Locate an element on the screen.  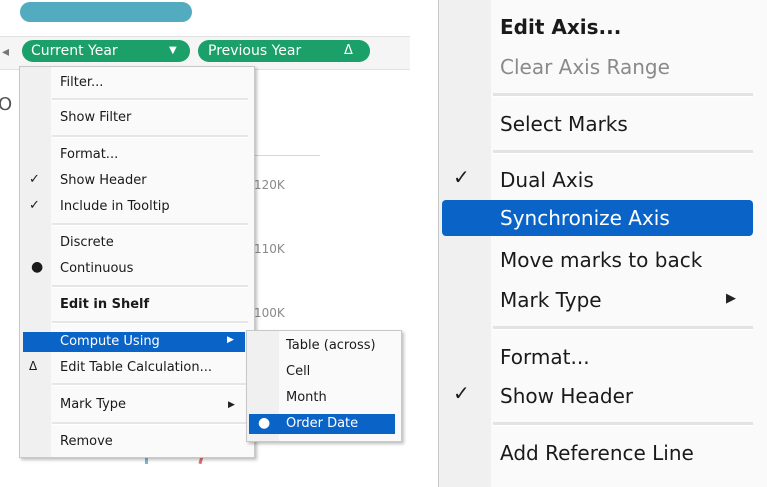
pill-current-year: Current Year ▼ is located at coordinates (106, 51).